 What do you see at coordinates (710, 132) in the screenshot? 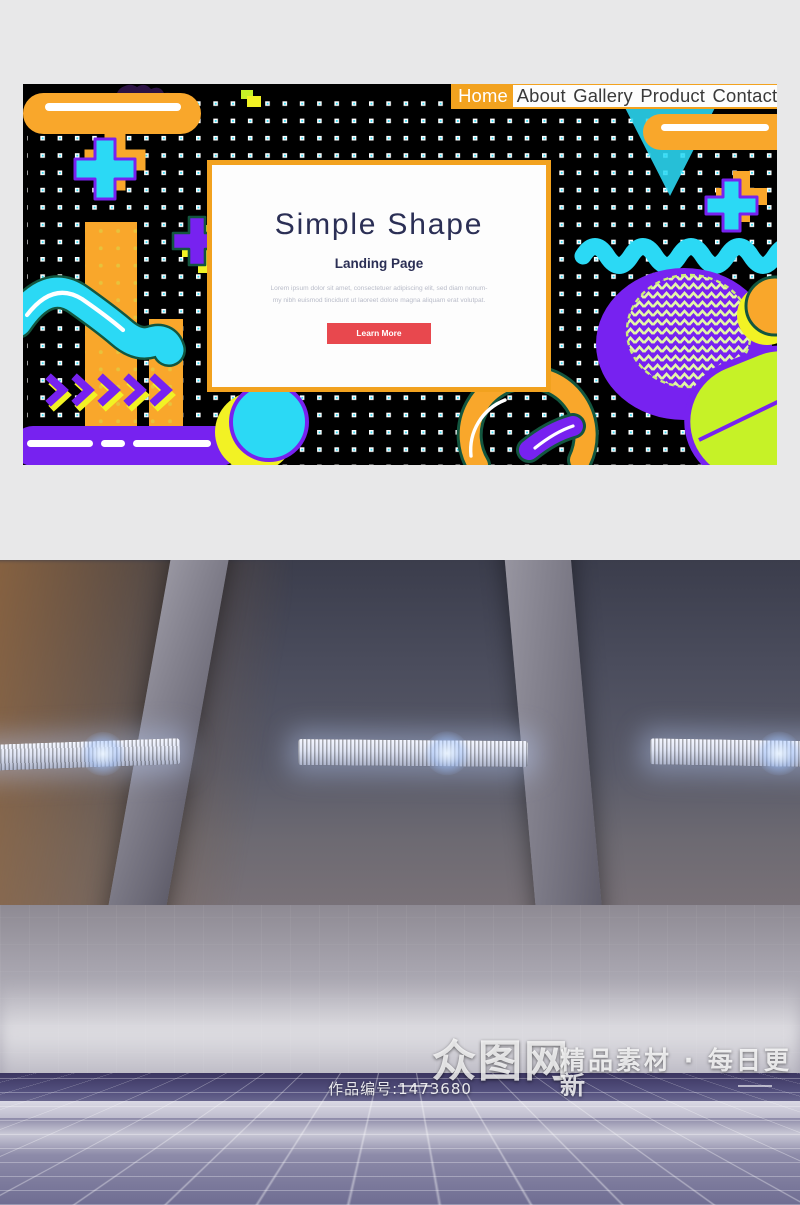
I see `orange-pill-top-right` at bounding box center [710, 132].